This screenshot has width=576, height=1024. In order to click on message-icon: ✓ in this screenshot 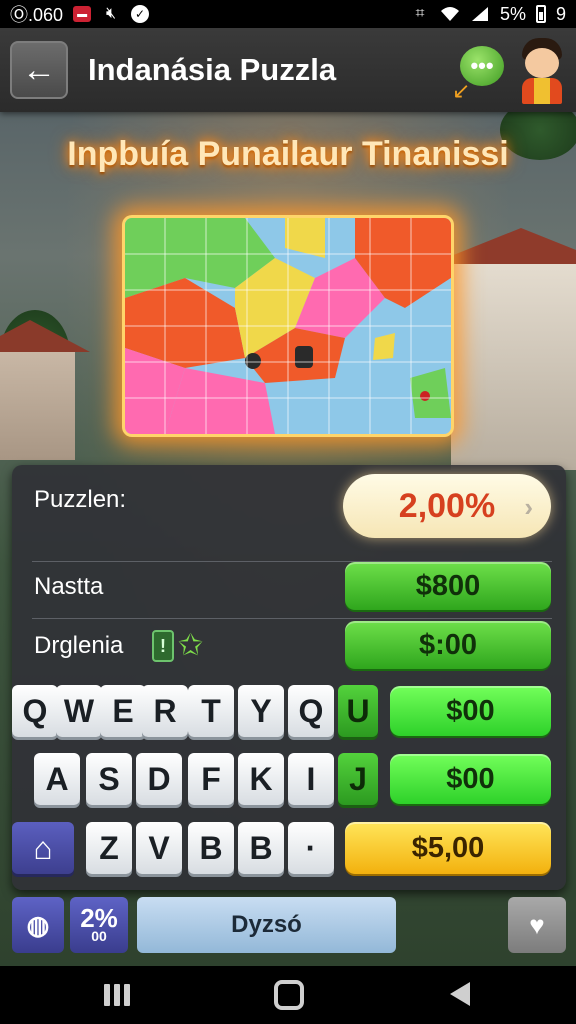, I will do `click(140, 14)`.